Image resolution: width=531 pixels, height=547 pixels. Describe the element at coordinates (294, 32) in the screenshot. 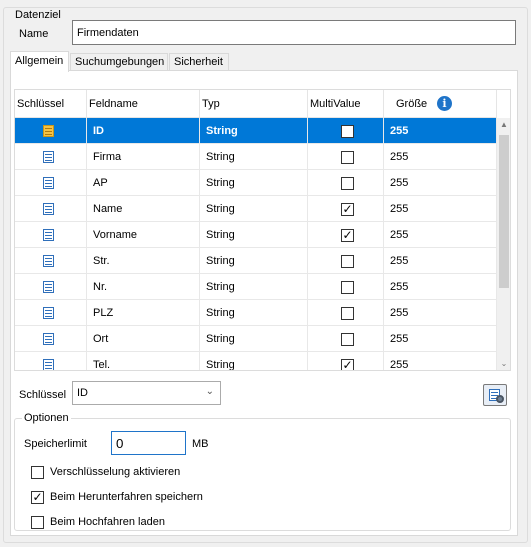

I see `name-input` at that location.